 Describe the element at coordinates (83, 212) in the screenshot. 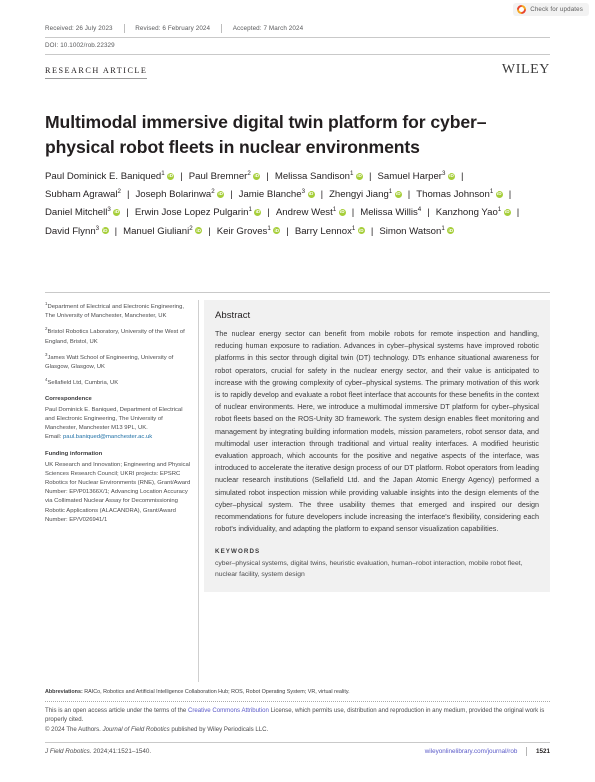

I see `author-entry: Daniel Mitchell3` at that location.